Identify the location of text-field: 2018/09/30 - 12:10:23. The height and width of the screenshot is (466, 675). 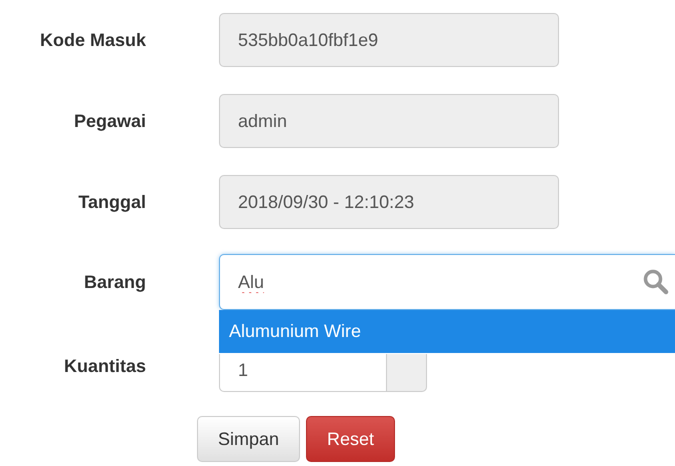
(389, 202).